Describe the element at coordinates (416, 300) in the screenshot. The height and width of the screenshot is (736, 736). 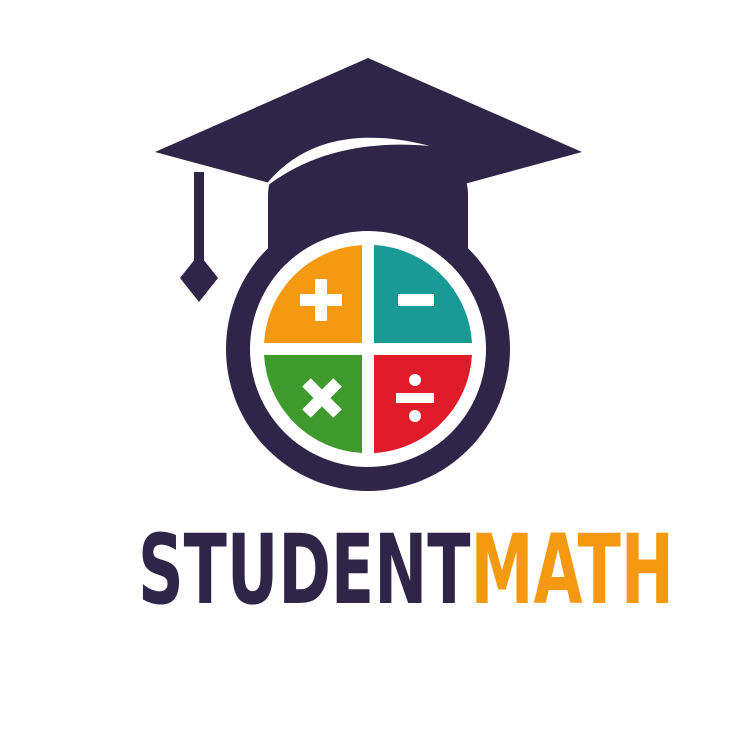
I see `minus-icon` at that location.